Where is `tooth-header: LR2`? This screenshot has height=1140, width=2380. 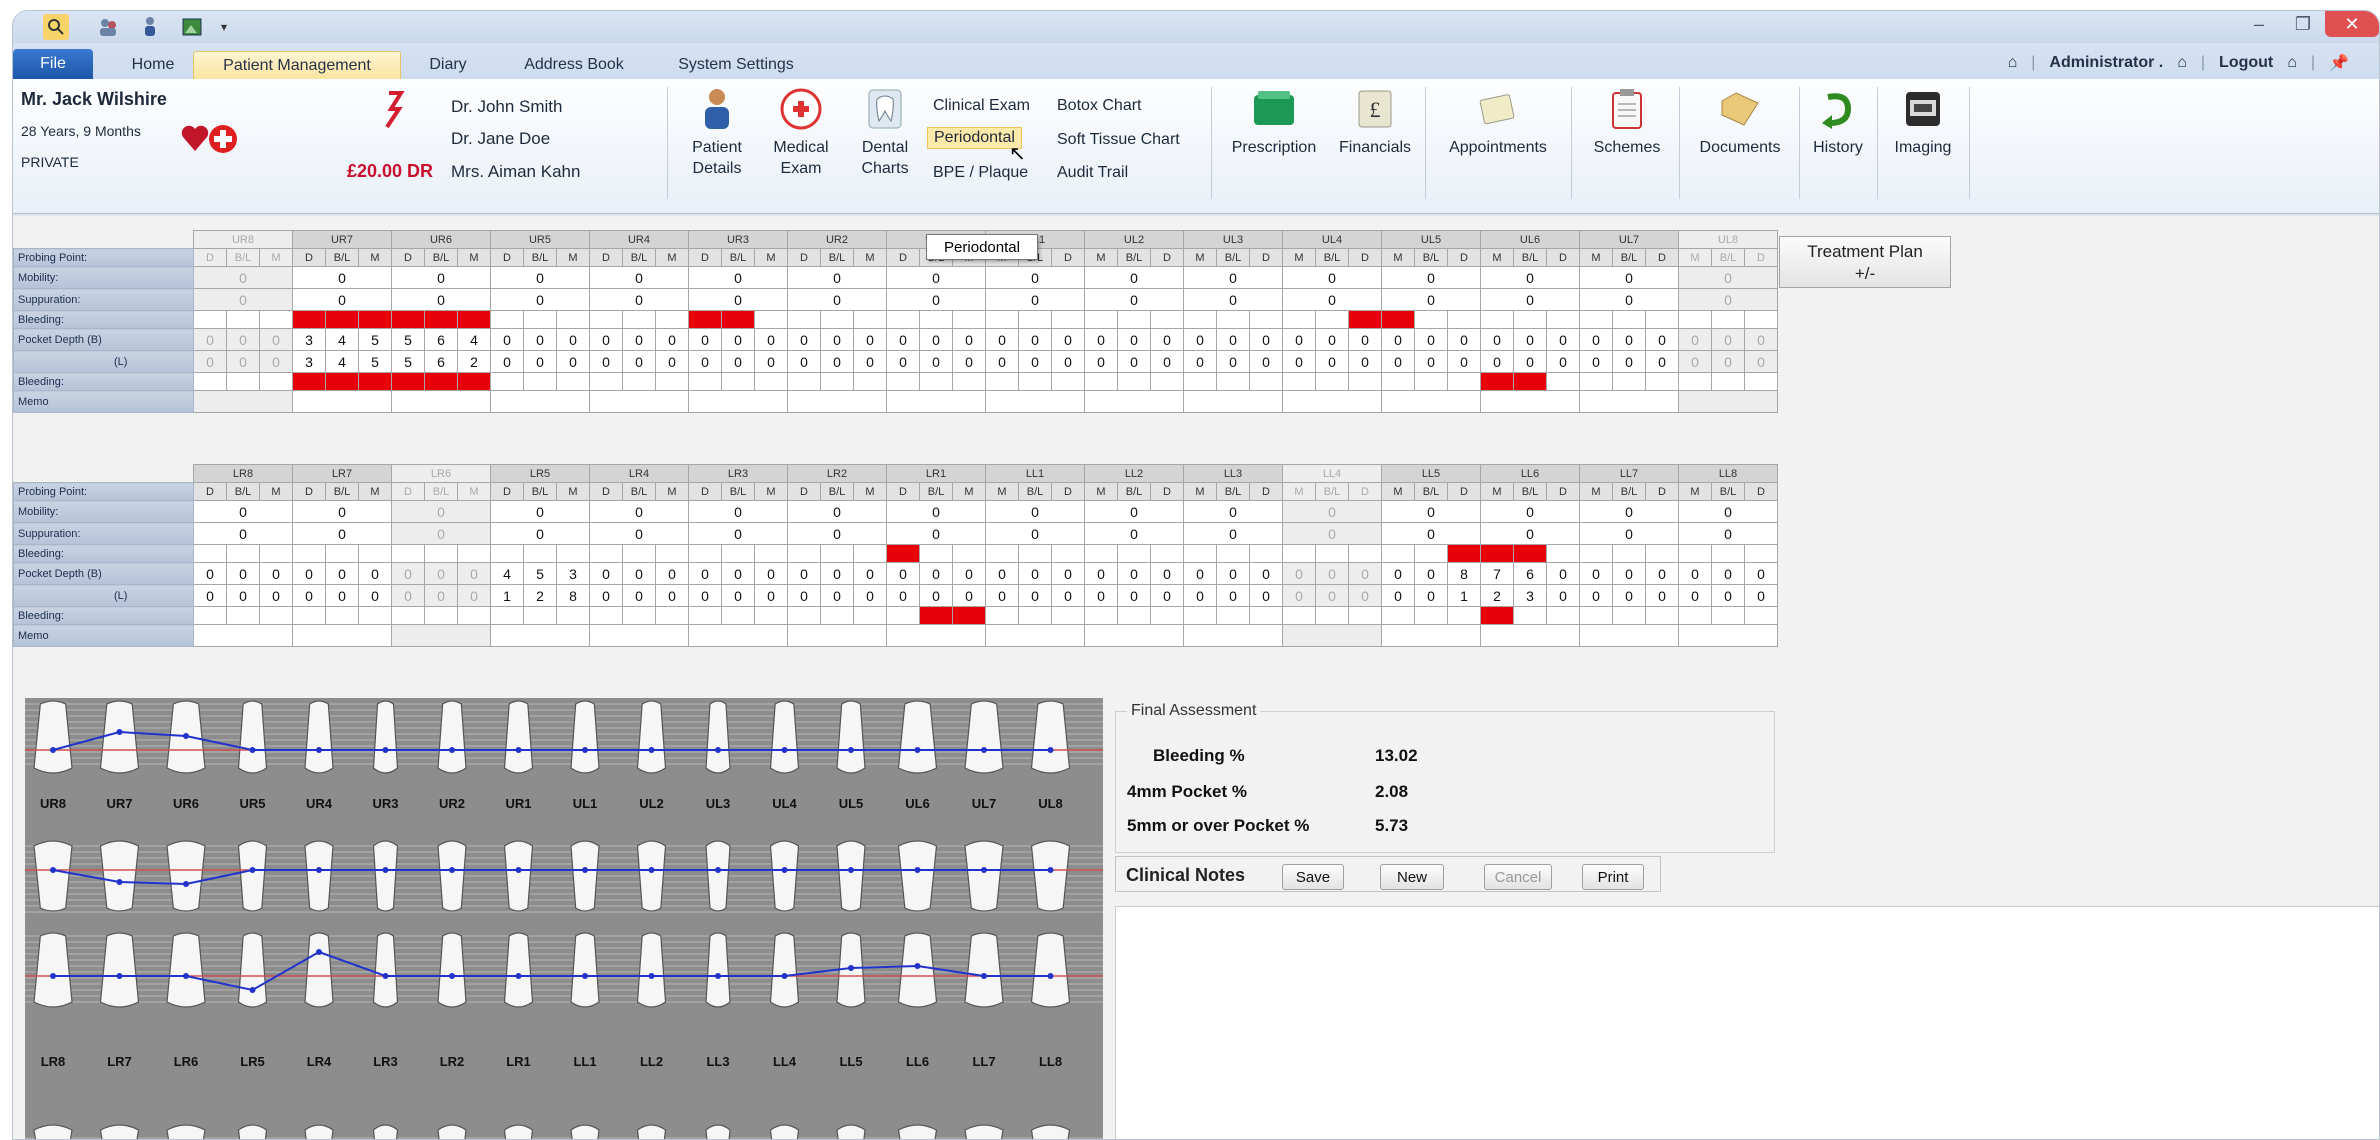
tooth-header: LR2 is located at coordinates (837, 473).